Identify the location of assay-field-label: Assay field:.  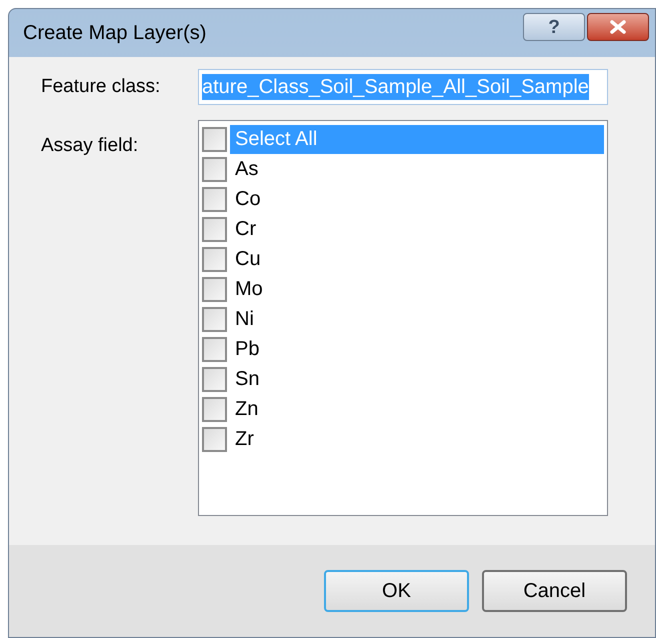
(90, 146).